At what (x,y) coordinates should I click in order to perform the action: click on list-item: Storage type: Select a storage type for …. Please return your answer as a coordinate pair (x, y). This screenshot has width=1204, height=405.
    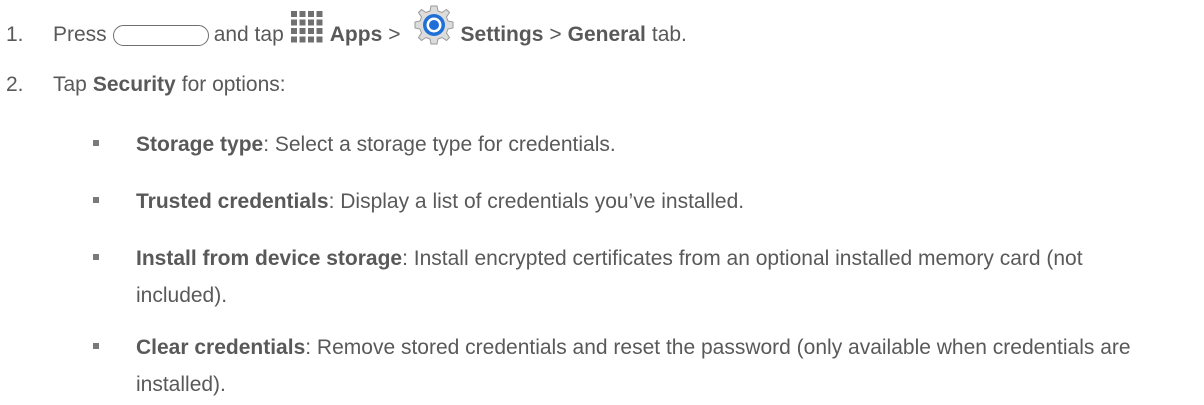
    Looking at the image, I should click on (643, 144).